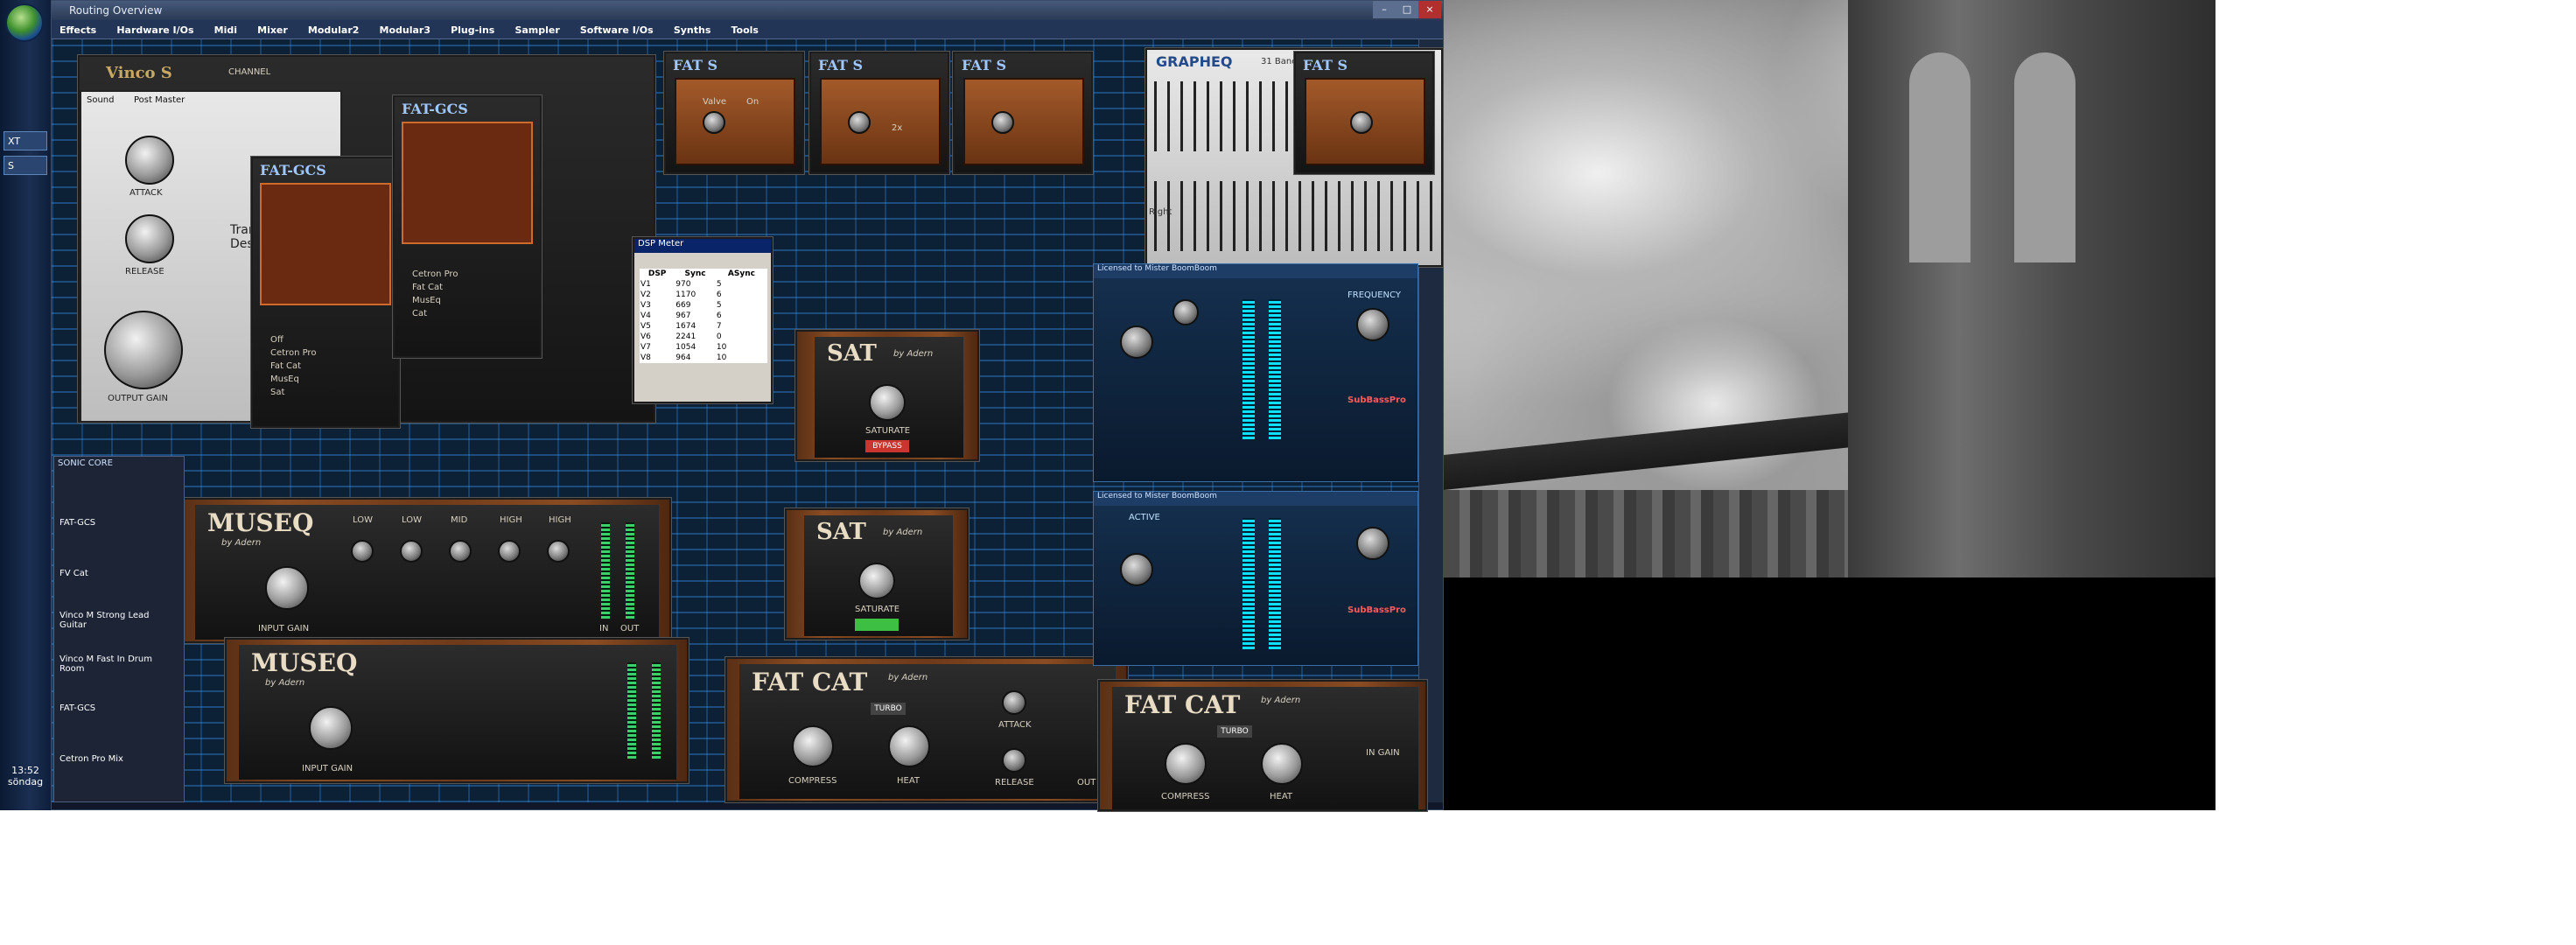  What do you see at coordinates (293, 353) in the screenshot?
I see `fatgcs-a-item: Cetron Pro` at bounding box center [293, 353].